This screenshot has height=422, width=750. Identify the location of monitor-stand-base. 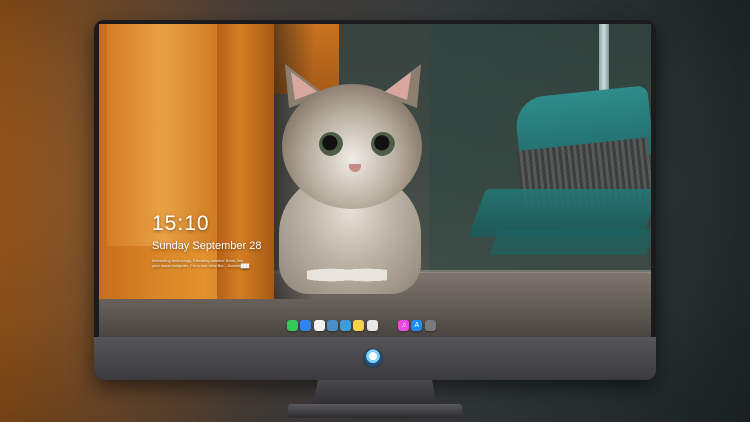
(375, 411).